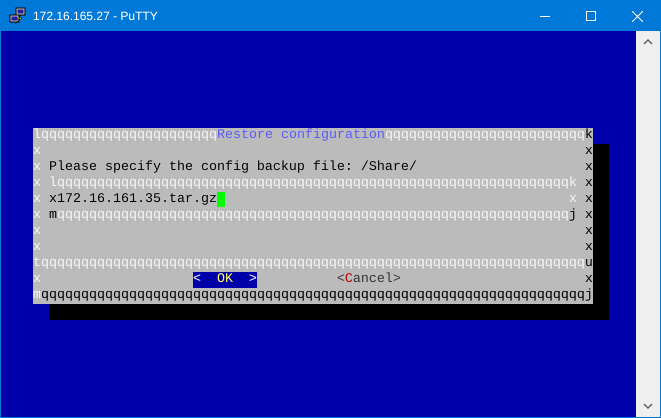 This screenshot has width=661, height=418. Describe the element at coordinates (232, 168) in the screenshot. I see `prompt-text: Please specify the config backup file: /Share/` at that location.